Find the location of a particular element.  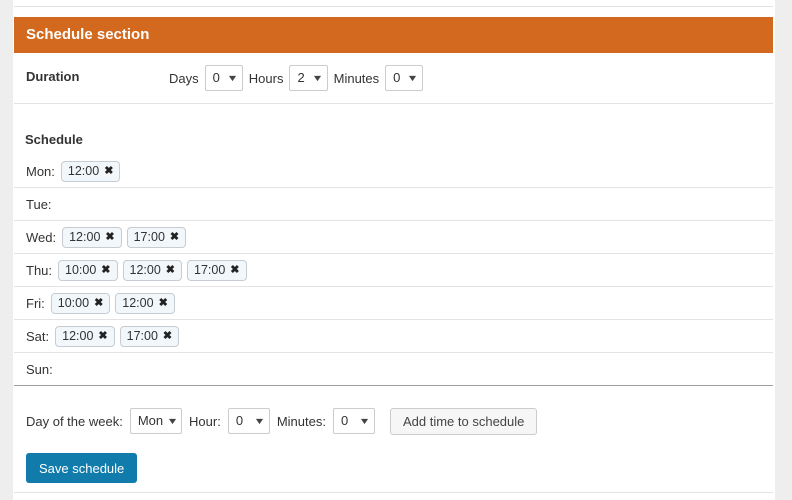

duration-fields: Days 0 ▼ Hours 2 ▼ Minutes 0 ▼ is located at coordinates (296, 78).